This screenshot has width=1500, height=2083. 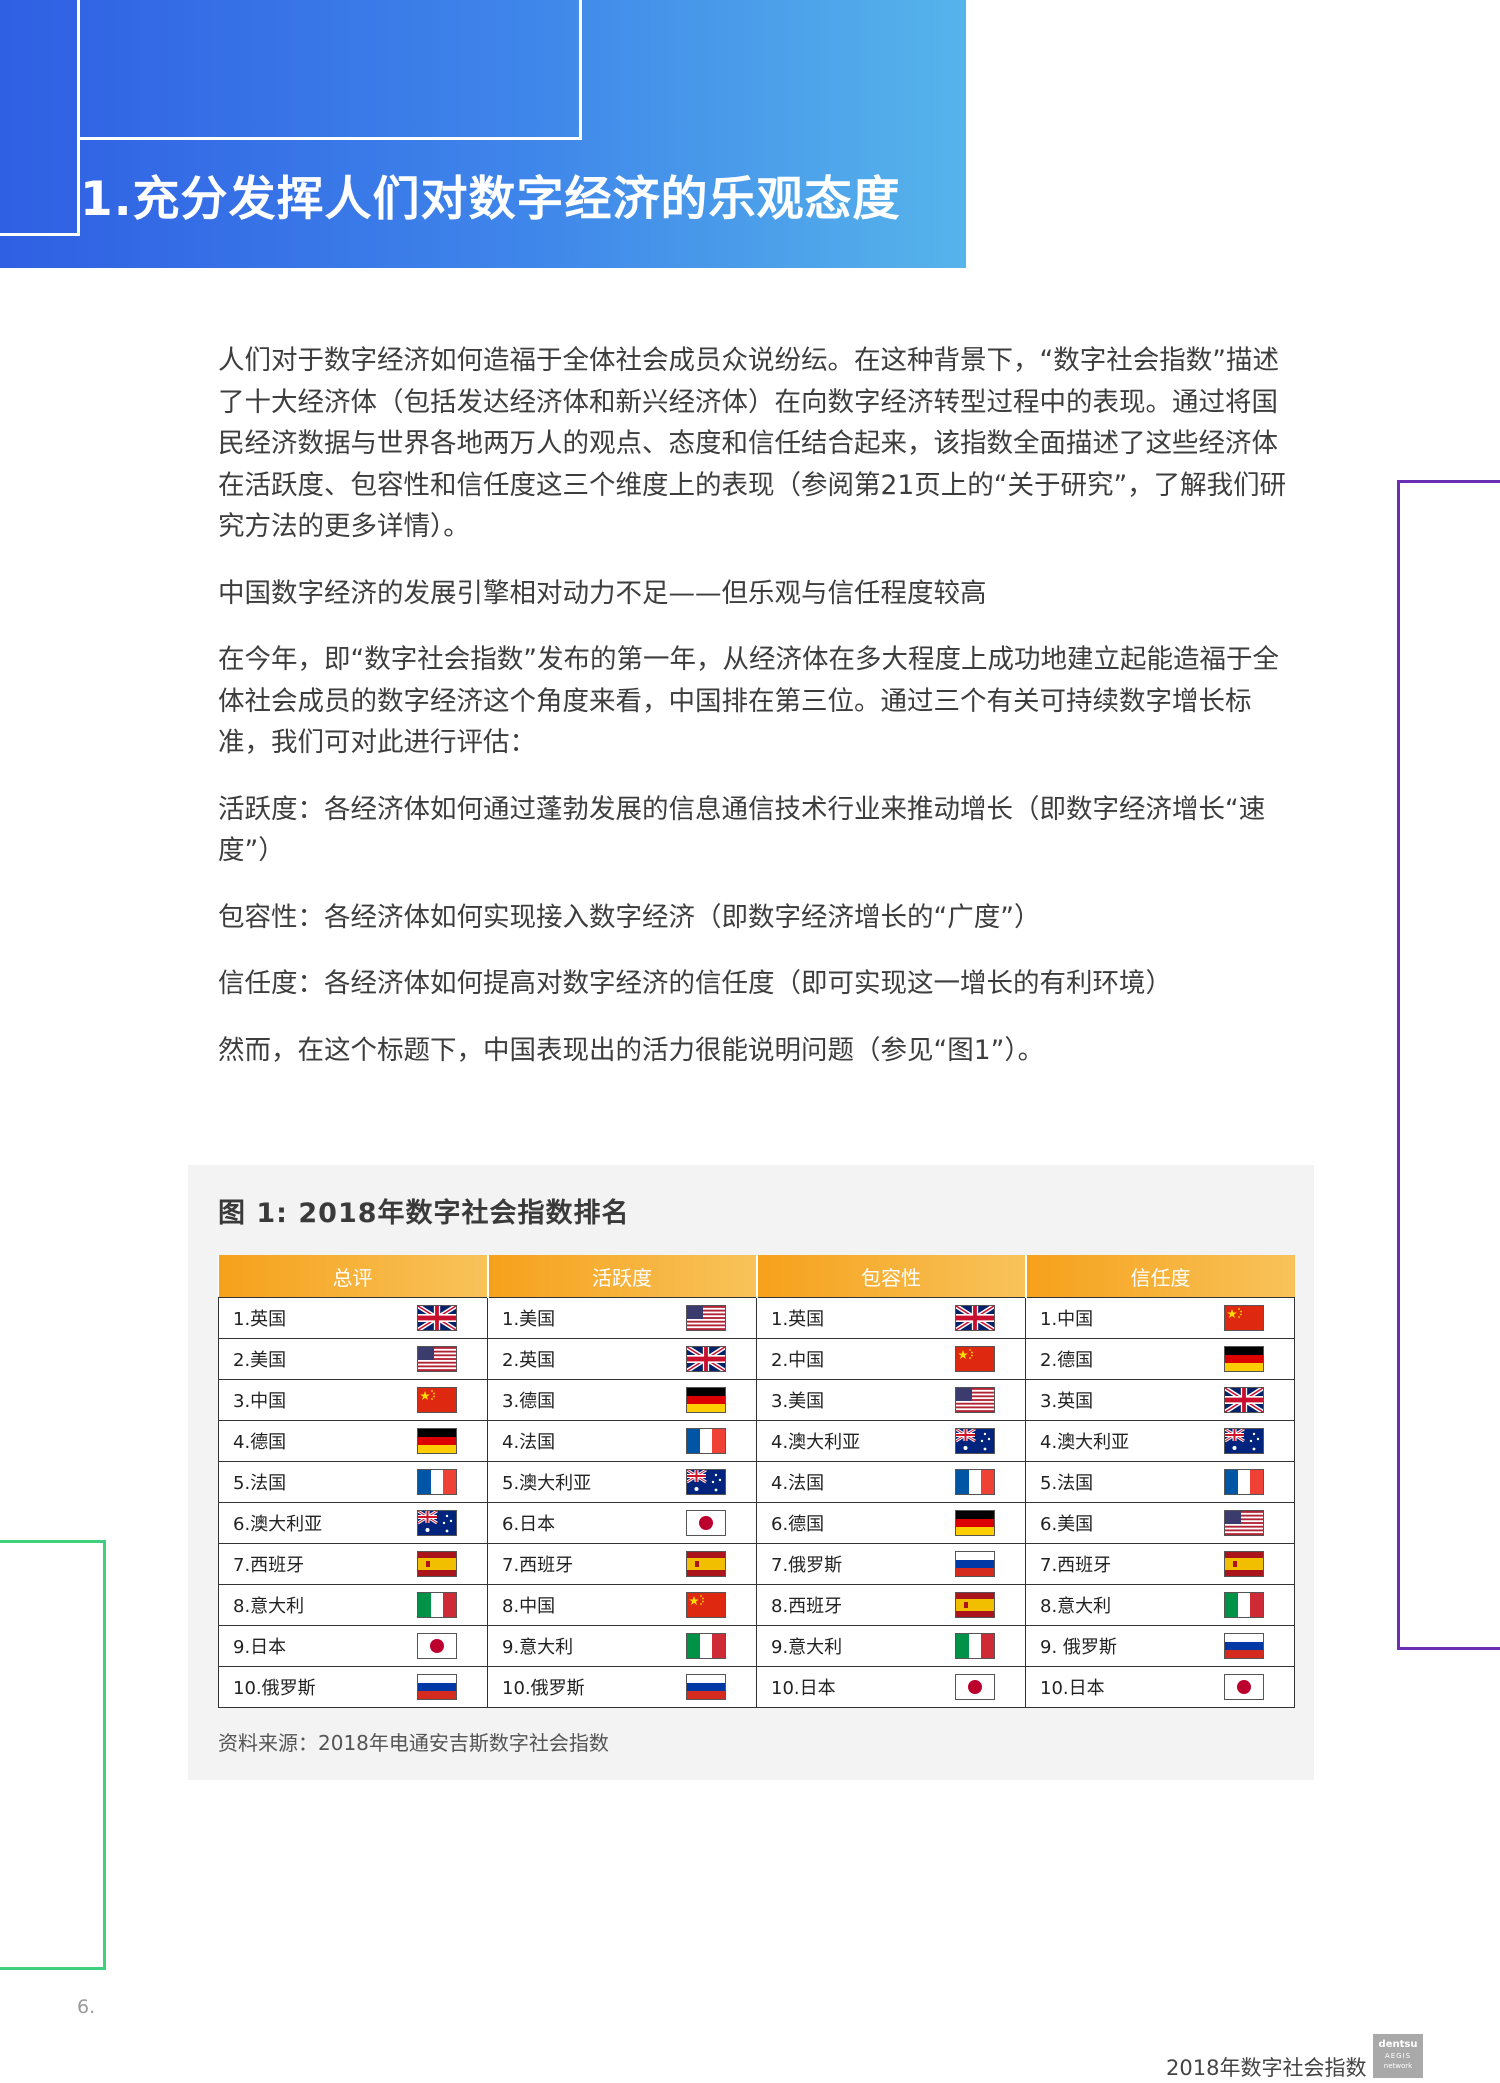 I want to click on rank-cell: 7.俄罗斯, so click(x=891, y=1564).